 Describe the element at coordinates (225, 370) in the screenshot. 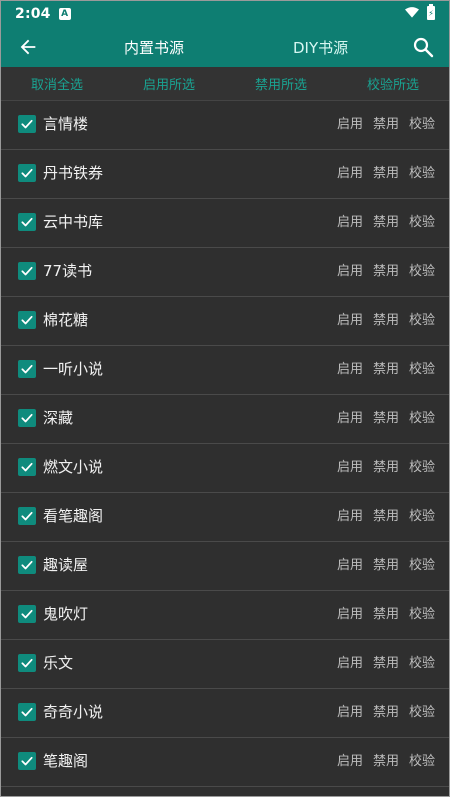

I see `source-row: 一听小说 启用 禁用 校验` at that location.